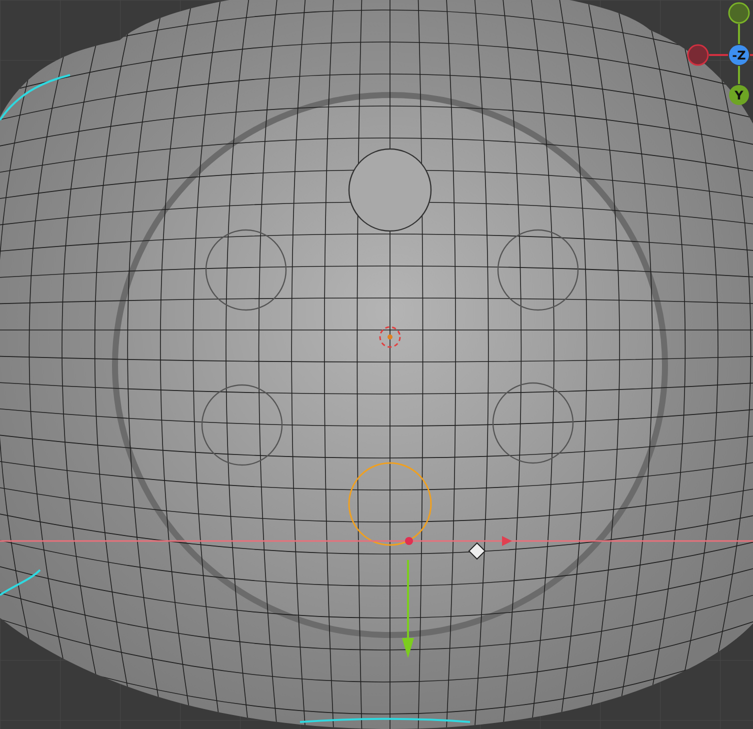 Image resolution: width=753 pixels, height=729 pixels. I want to click on y-axis-arrow, so click(408, 609).